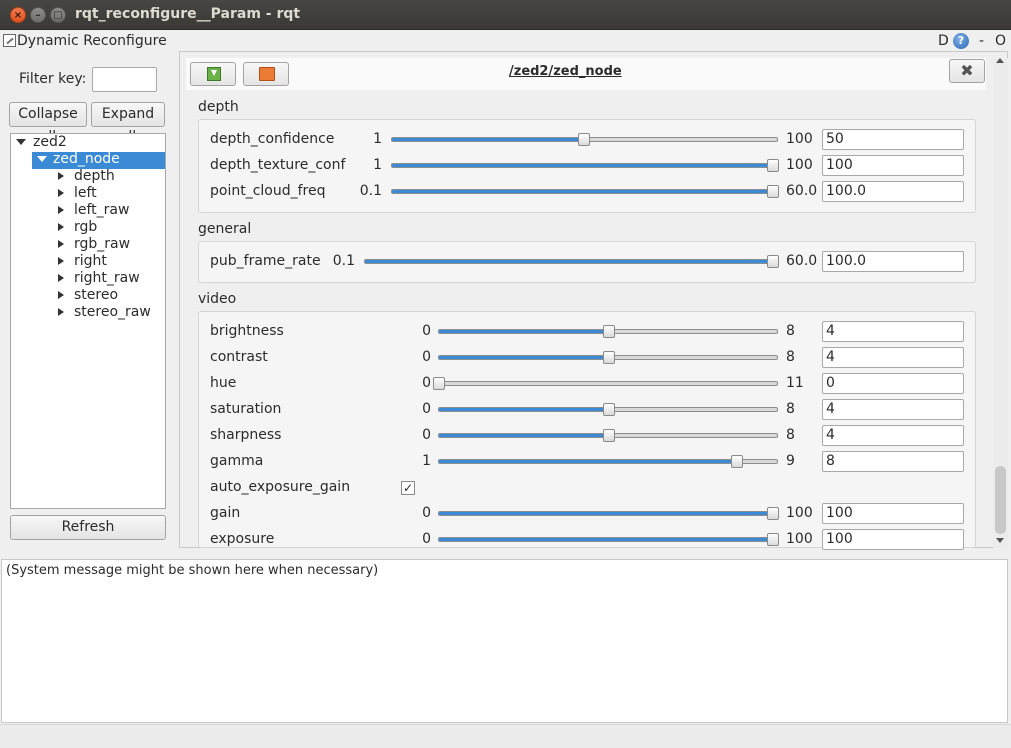 This screenshot has width=1011, height=748. Describe the element at coordinates (981, 41) in the screenshot. I see `minimize-plugin-button: -` at that location.